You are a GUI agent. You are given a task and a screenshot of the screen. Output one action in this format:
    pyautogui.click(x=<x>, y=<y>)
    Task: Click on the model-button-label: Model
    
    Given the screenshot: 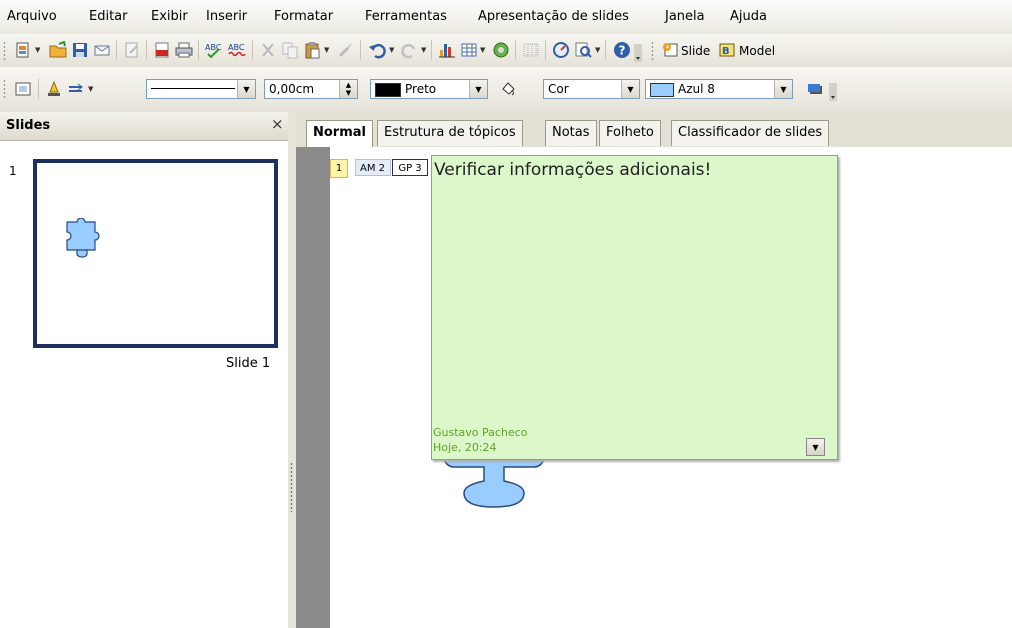 What is the action you would take?
    pyautogui.click(x=757, y=51)
    